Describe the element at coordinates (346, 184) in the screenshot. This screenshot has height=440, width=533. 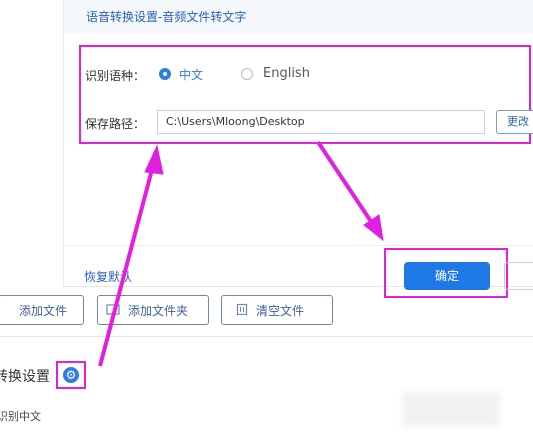
I see `arrow-down-line` at that location.